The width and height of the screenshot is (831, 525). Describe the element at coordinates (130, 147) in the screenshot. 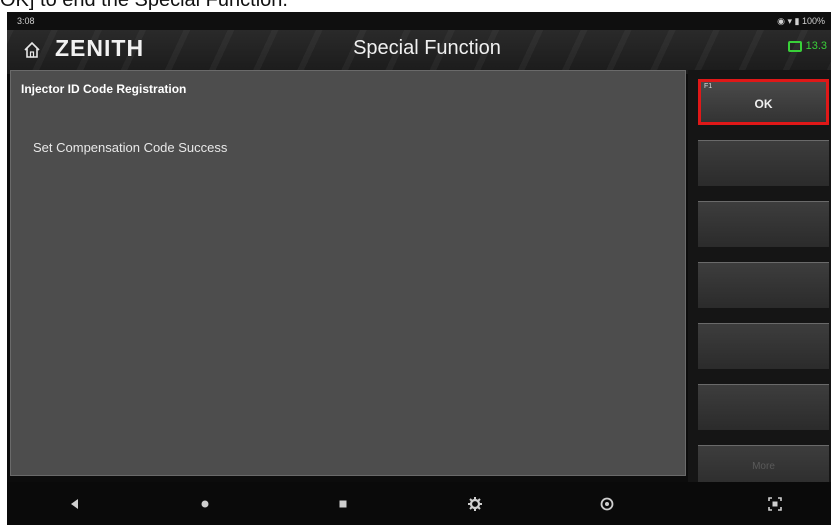

I see `status-message: Set Compensation Code Success` at that location.